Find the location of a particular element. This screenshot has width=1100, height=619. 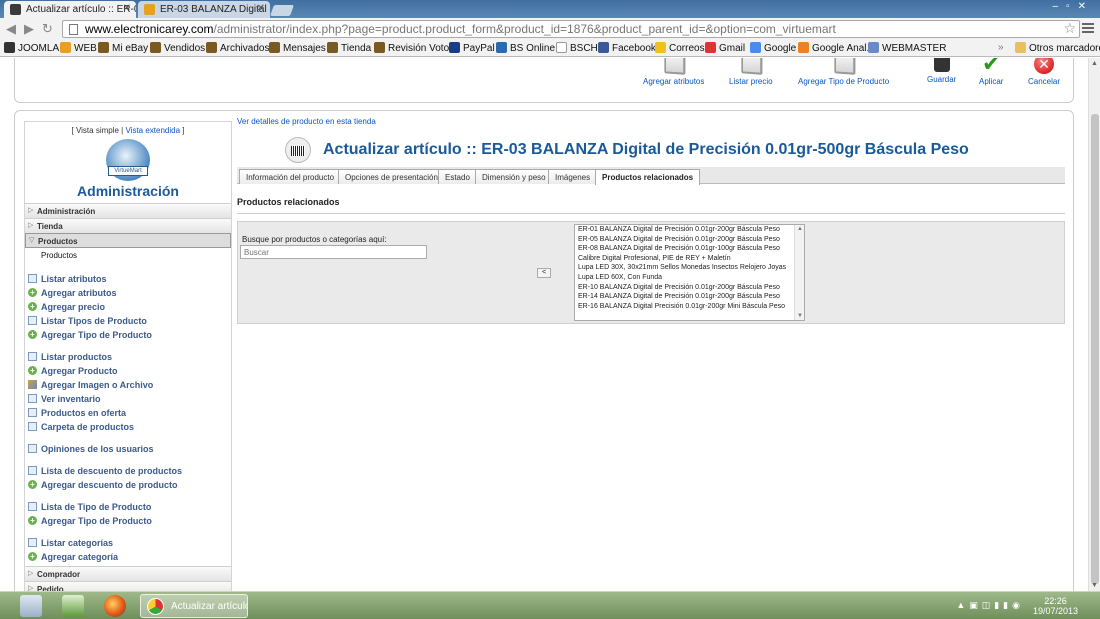

view-product-details-link: Ver detalles de producto en esta tienda is located at coordinates (652, 121).